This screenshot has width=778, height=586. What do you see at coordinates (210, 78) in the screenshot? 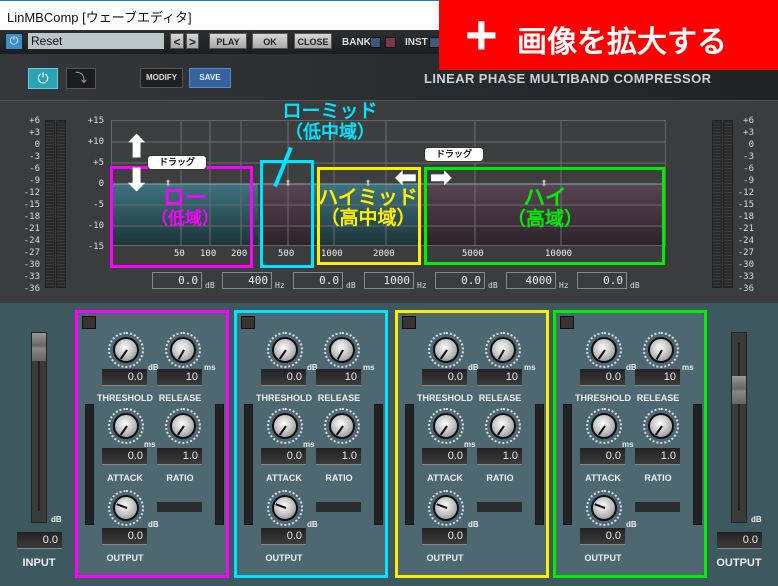
I see `save-button: SAVE` at bounding box center [210, 78].